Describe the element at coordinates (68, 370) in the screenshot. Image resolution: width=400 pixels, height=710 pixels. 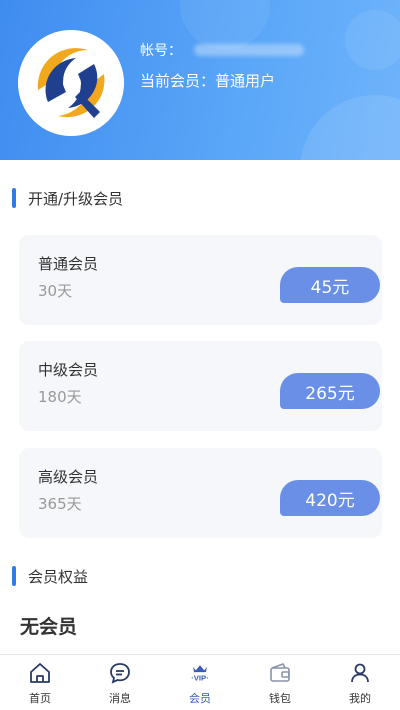
I see `plan-name: 中级会员` at that location.